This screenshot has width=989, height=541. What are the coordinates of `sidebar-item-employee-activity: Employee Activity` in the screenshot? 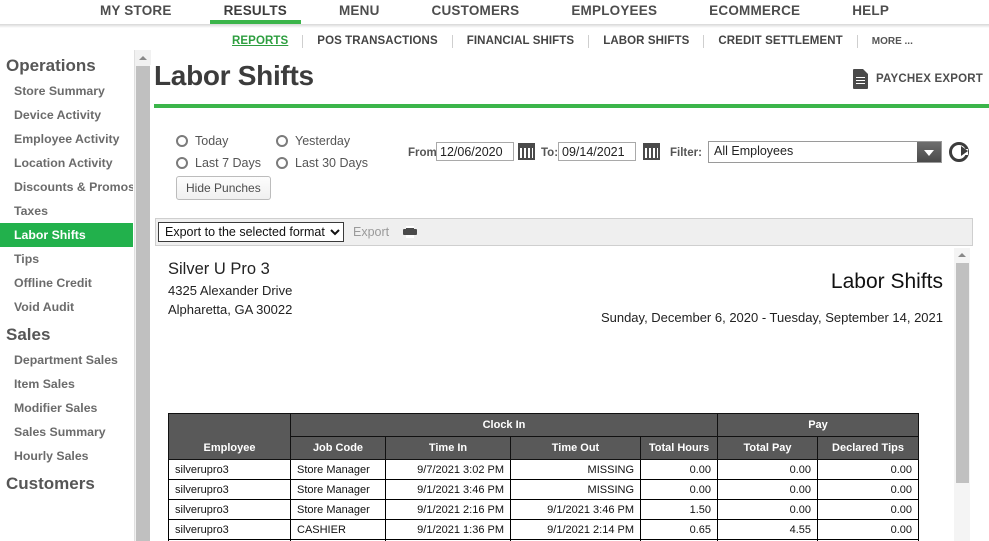 It's located at (66, 139).